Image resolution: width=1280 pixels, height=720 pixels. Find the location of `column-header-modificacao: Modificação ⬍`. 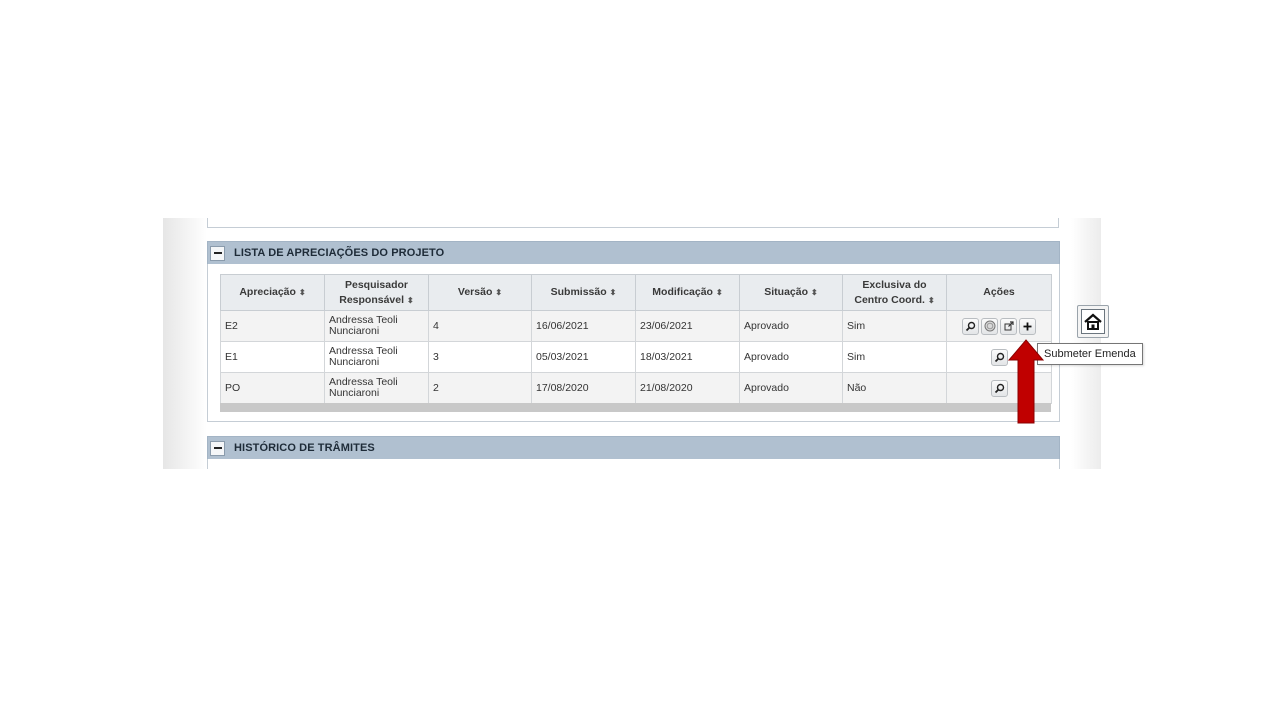

column-header-modificacao: Modificação ⬍ is located at coordinates (687, 292).